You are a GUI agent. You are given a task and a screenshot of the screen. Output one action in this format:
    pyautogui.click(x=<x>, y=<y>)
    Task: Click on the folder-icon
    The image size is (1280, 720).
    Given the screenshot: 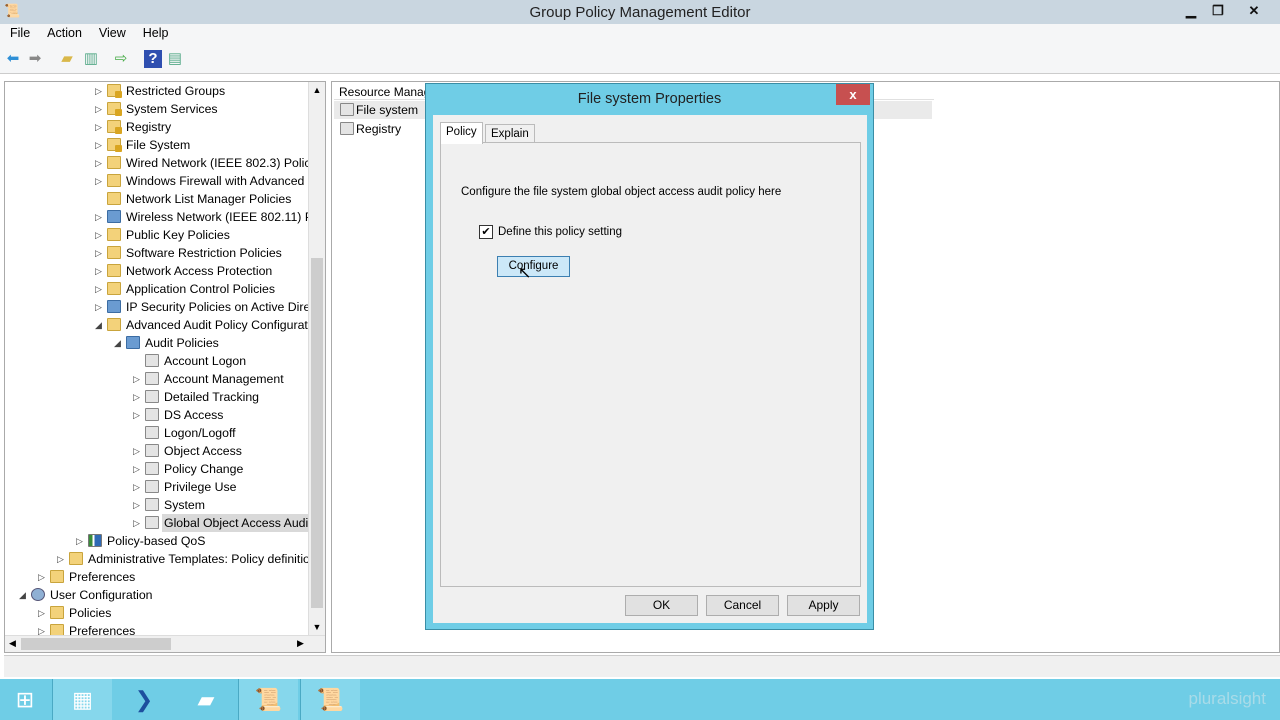 What is the action you would take?
    pyautogui.click(x=76, y=558)
    